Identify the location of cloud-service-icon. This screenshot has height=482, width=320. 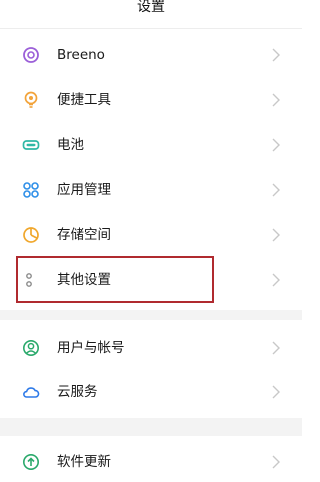
(31, 392).